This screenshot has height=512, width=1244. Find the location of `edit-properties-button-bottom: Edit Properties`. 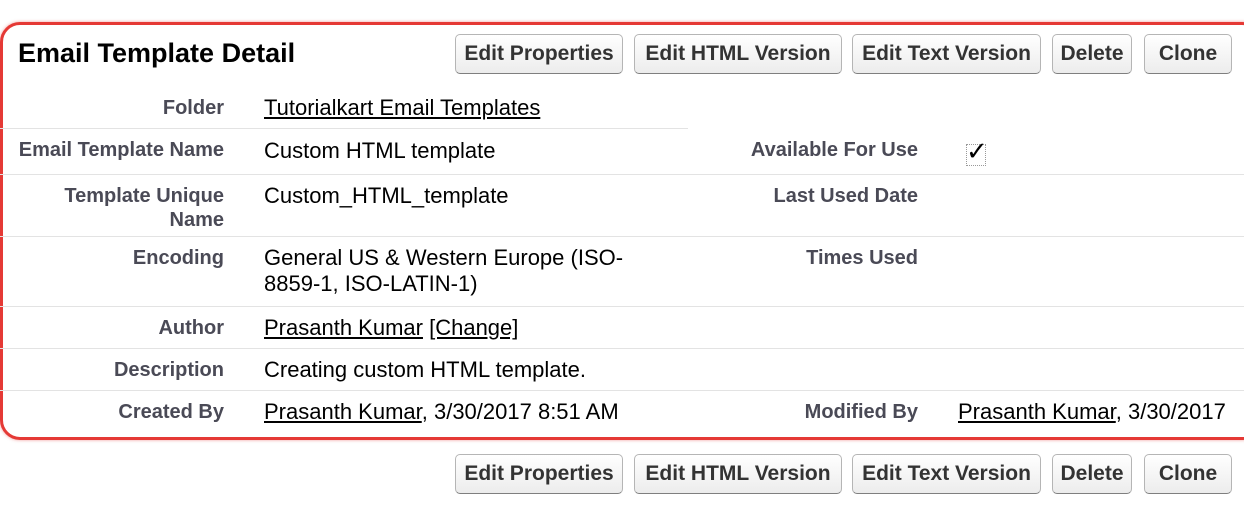

edit-properties-button-bottom: Edit Properties is located at coordinates (539, 474).